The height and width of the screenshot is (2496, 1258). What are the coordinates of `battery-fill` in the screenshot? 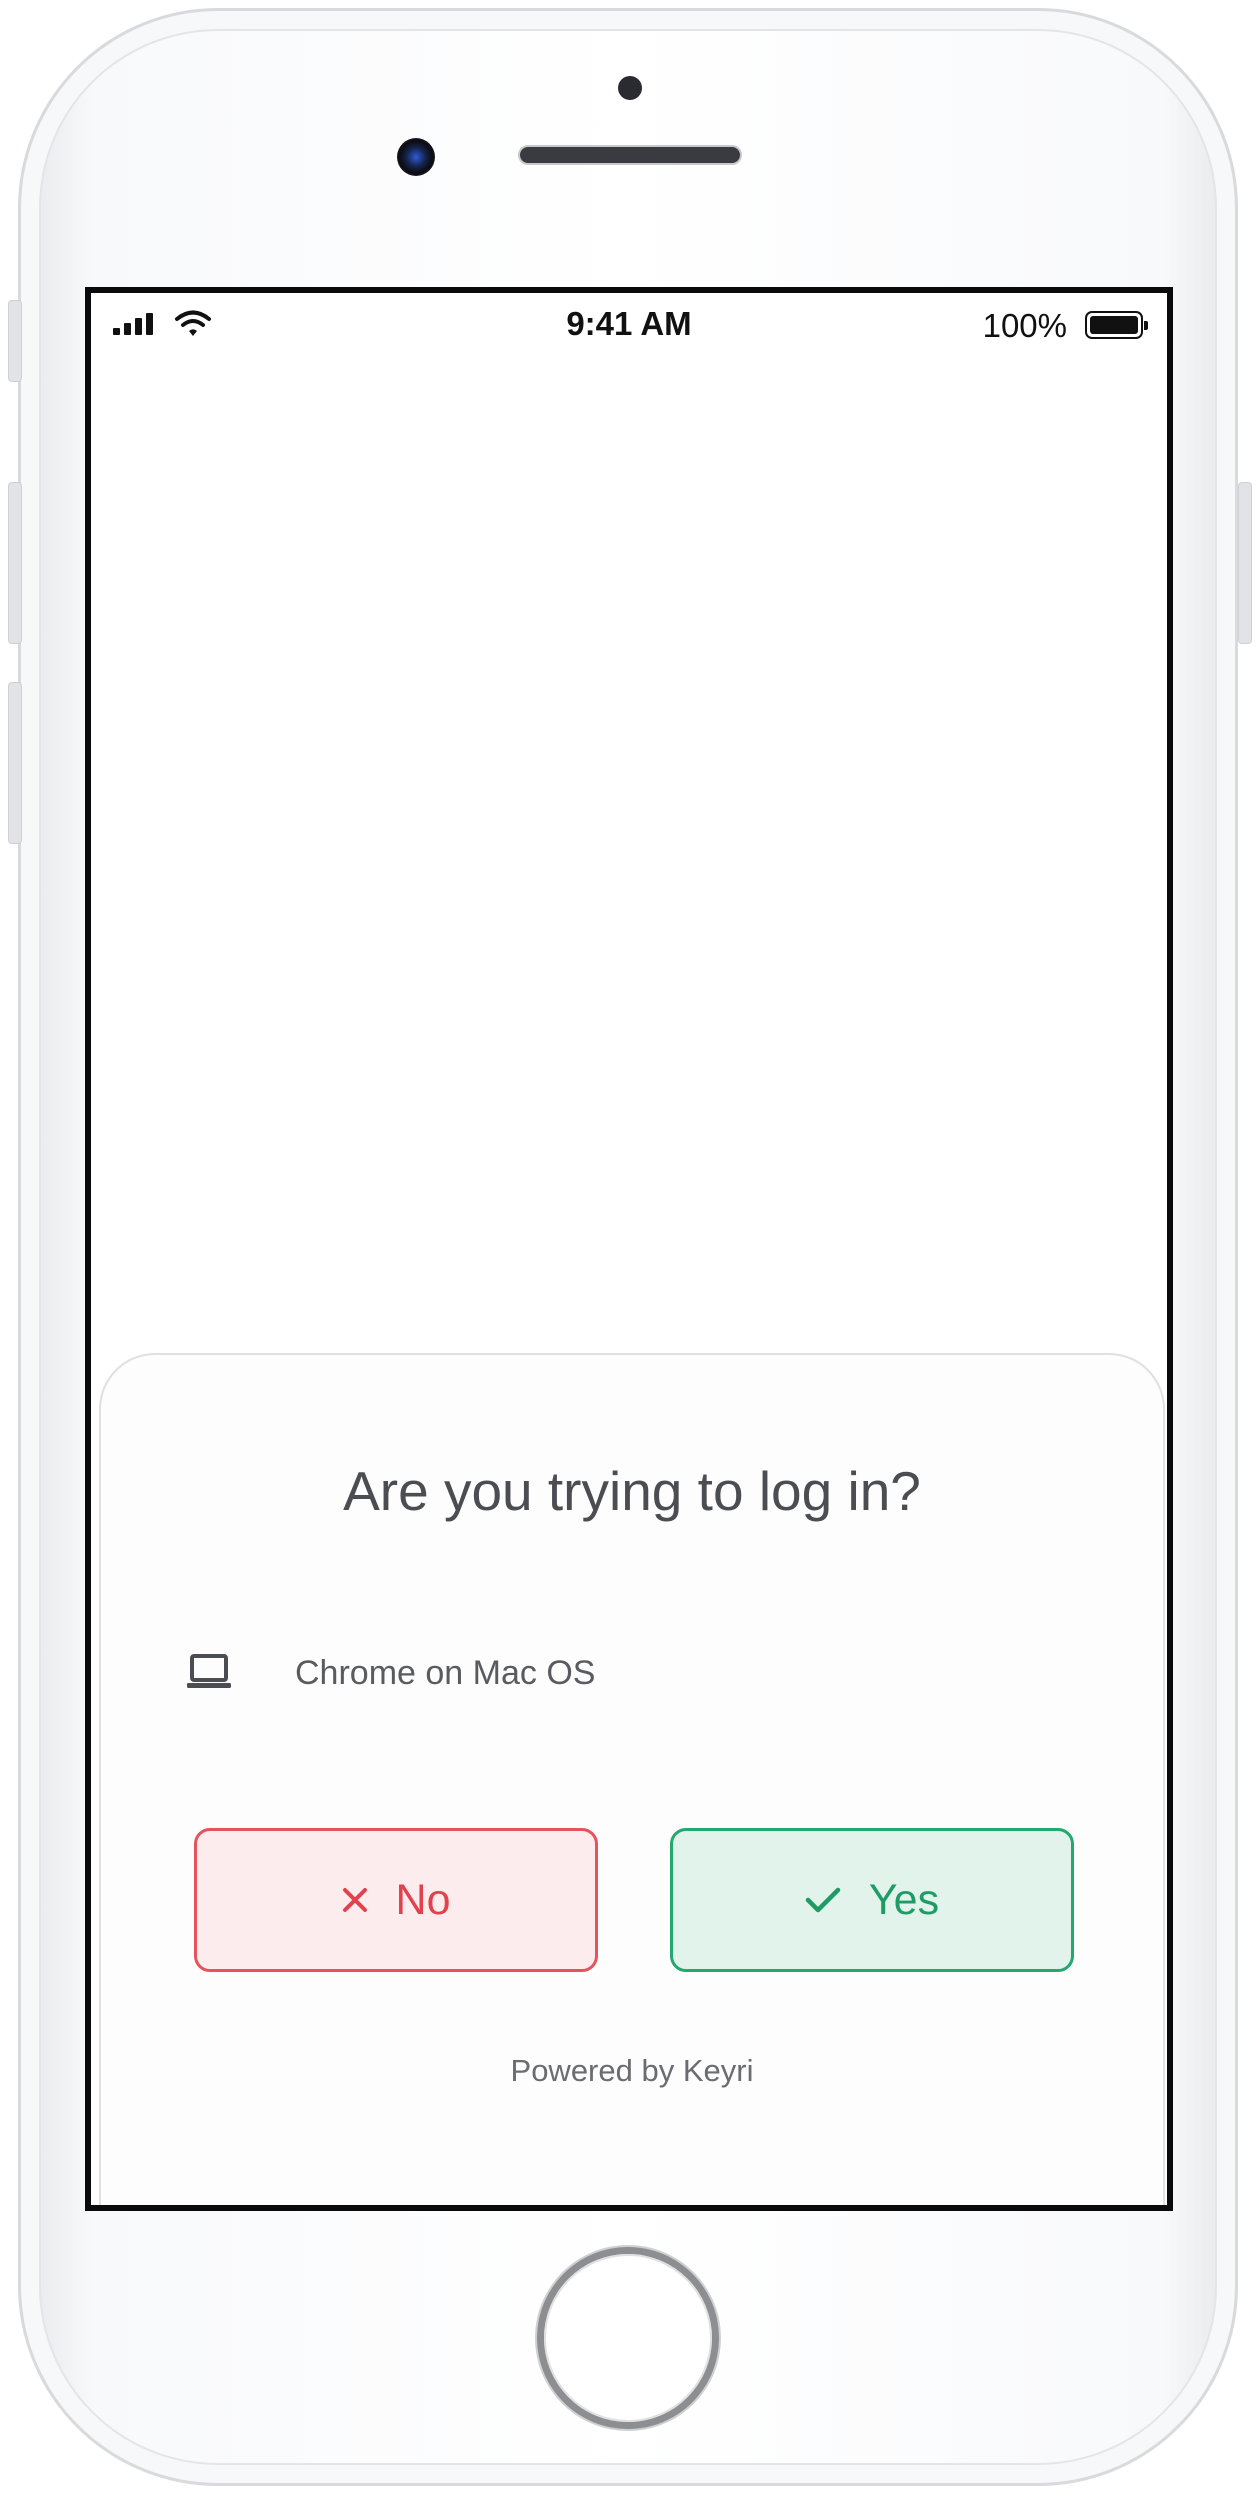 It's located at (1114, 325).